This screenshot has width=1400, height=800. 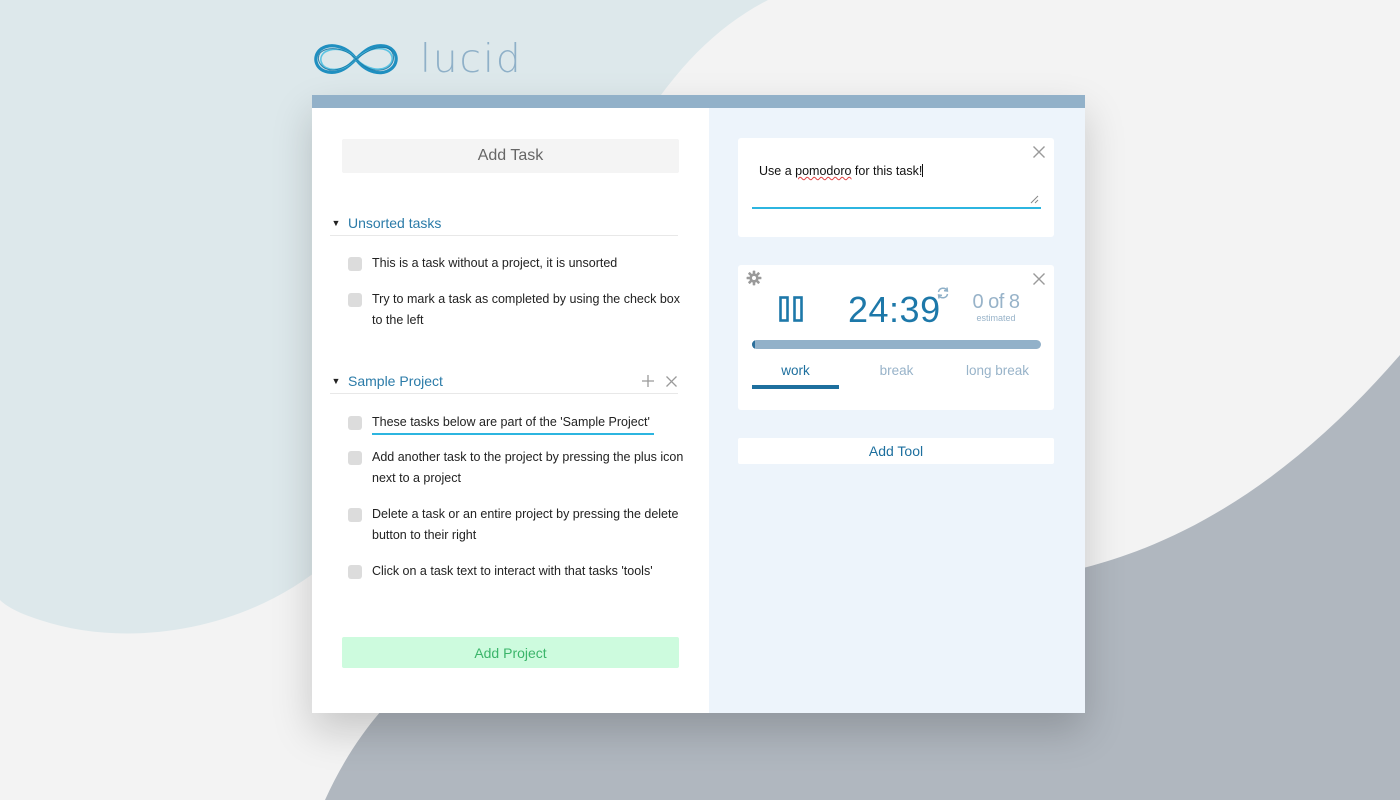 What do you see at coordinates (395, 381) in the screenshot?
I see `section-title: Sample Project` at bounding box center [395, 381].